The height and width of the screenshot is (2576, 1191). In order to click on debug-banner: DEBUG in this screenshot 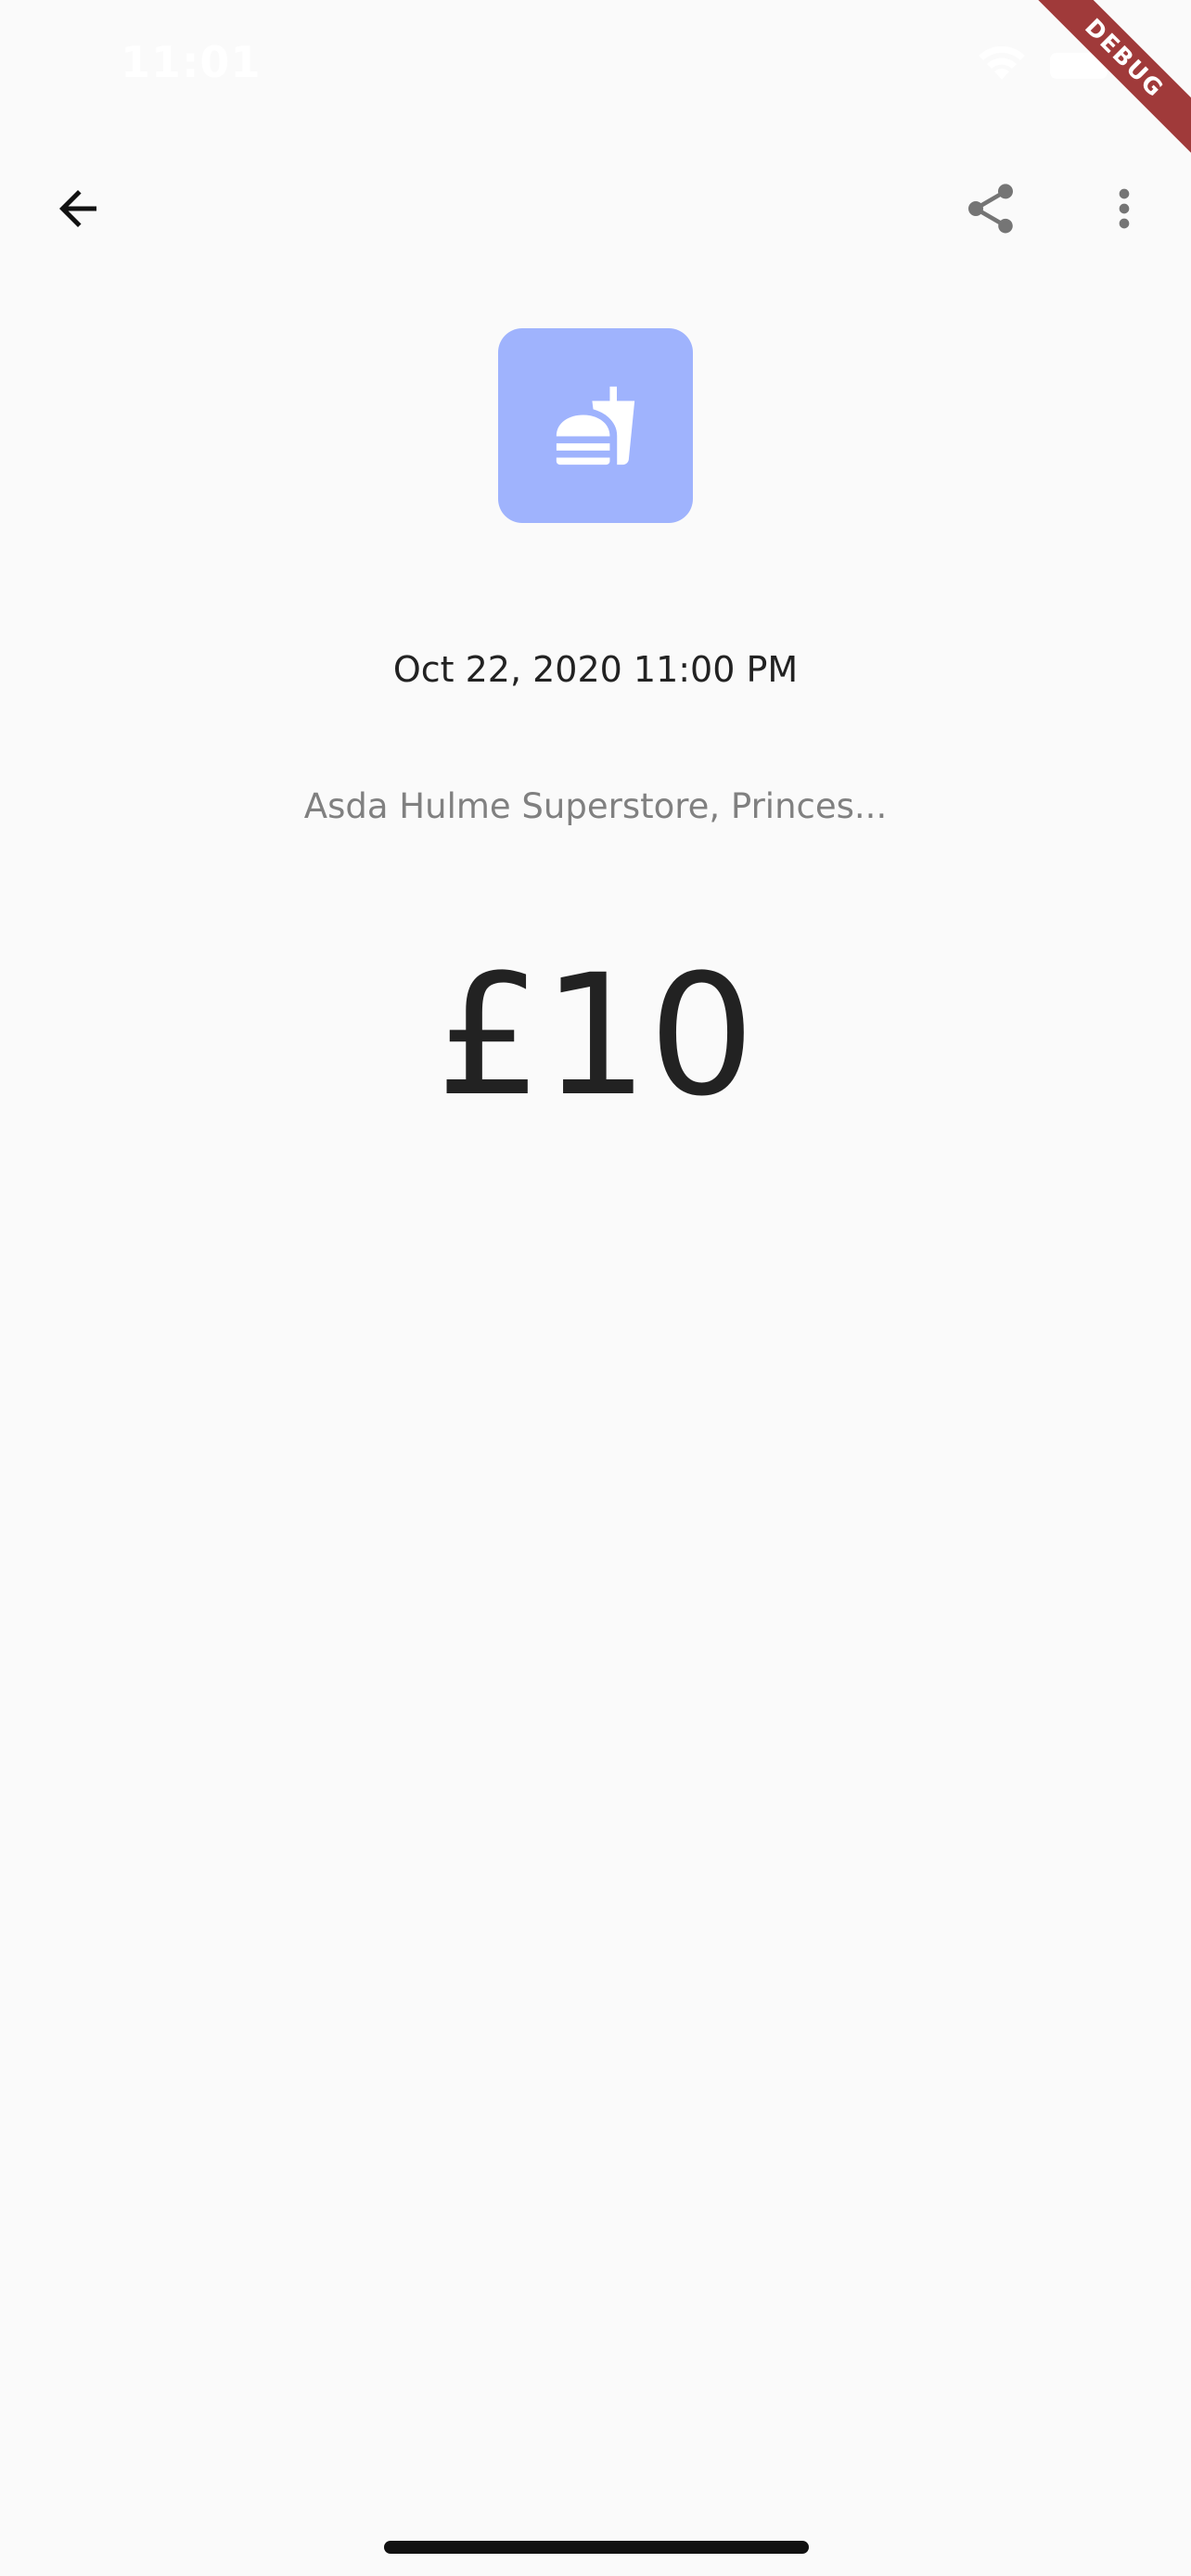, I will do `click(1107, 84)`.